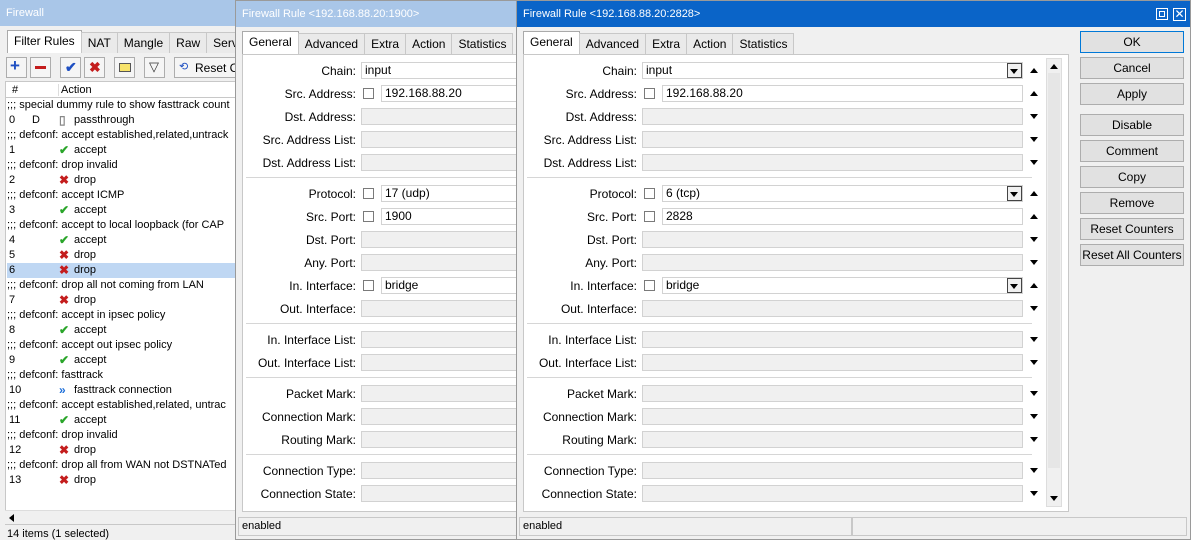 The width and height of the screenshot is (1191, 540). What do you see at coordinates (121, 300) in the screenshot?
I see `rule-row: 7 ✖ drop` at bounding box center [121, 300].